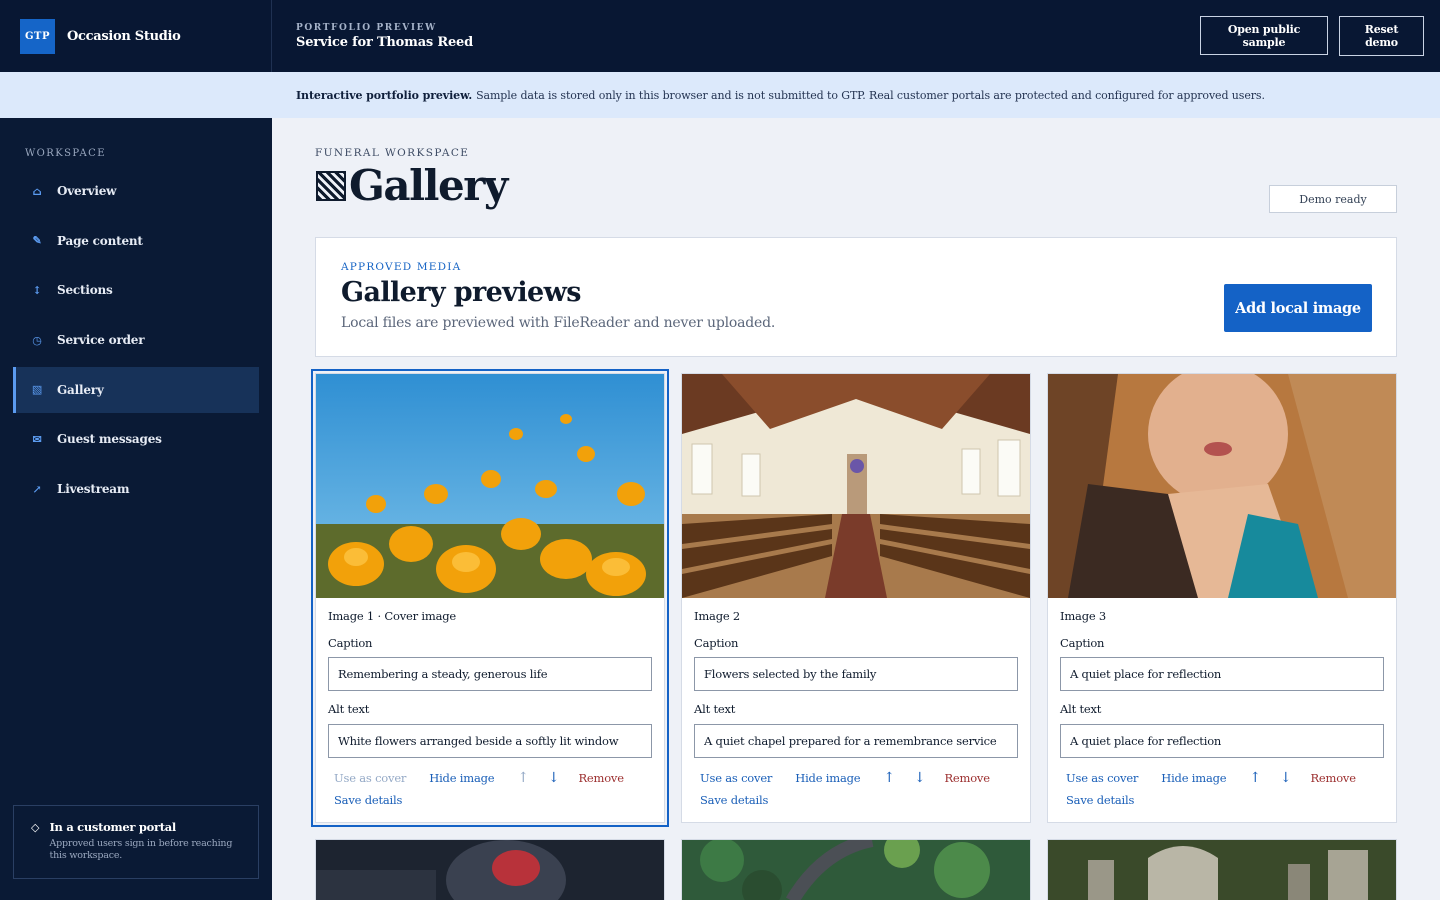  What do you see at coordinates (1264, 35) in the screenshot?
I see `open-public-sample-button: Open public sample` at bounding box center [1264, 35].